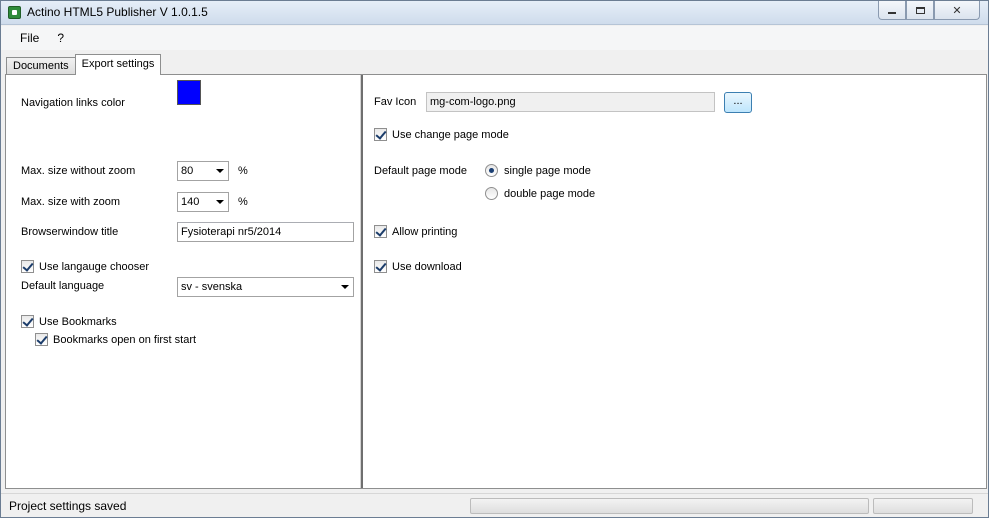 The image size is (989, 518). I want to click on close-button: ✕, so click(957, 10).